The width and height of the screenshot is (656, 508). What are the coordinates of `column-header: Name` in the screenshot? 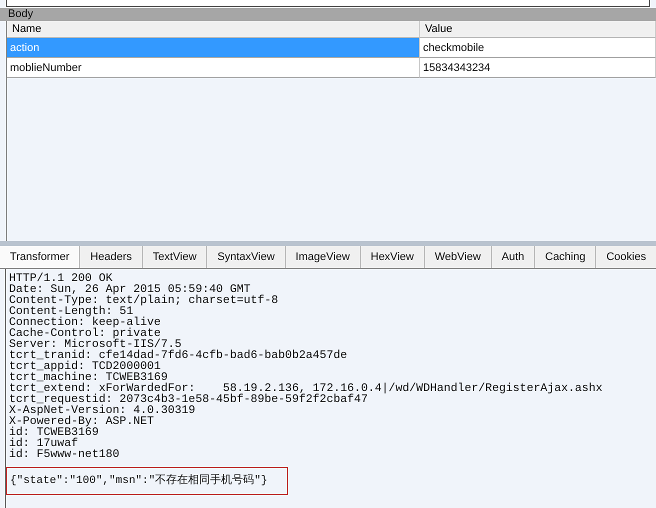 It's located at (213, 29).